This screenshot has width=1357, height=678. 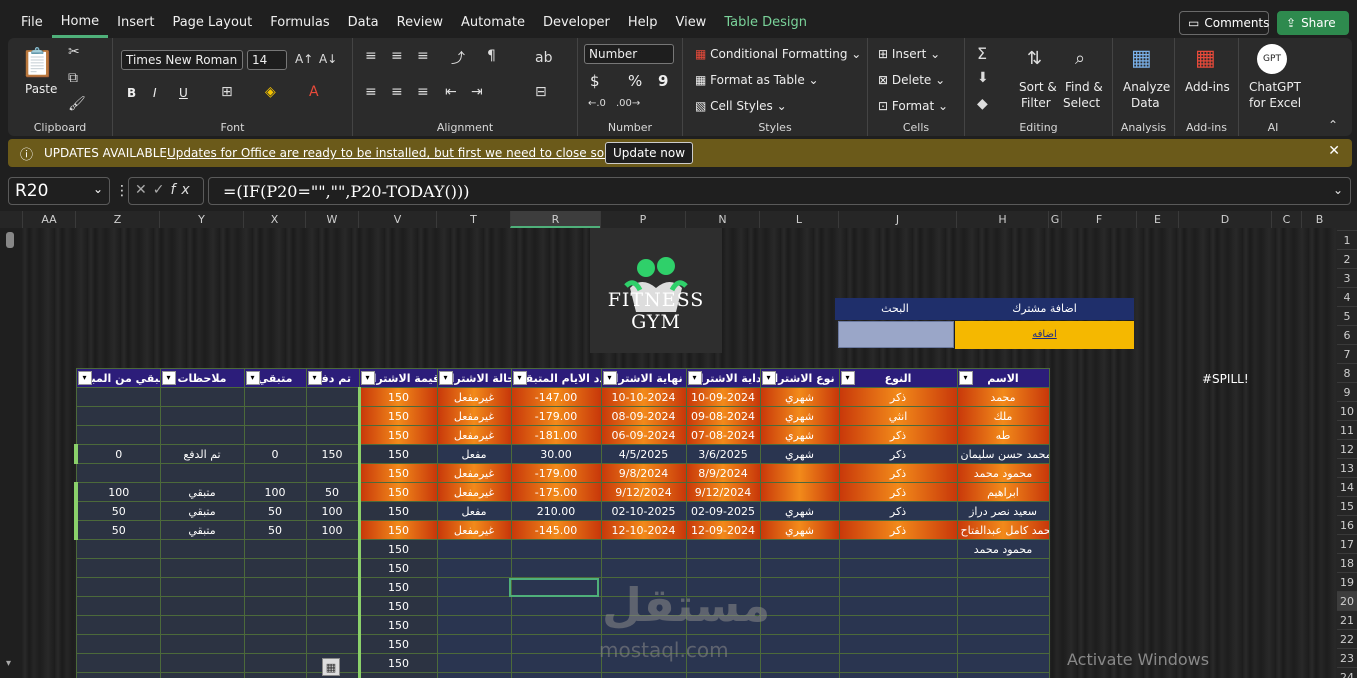 I want to click on align-right-icon: ≡, so click(x=423, y=92).